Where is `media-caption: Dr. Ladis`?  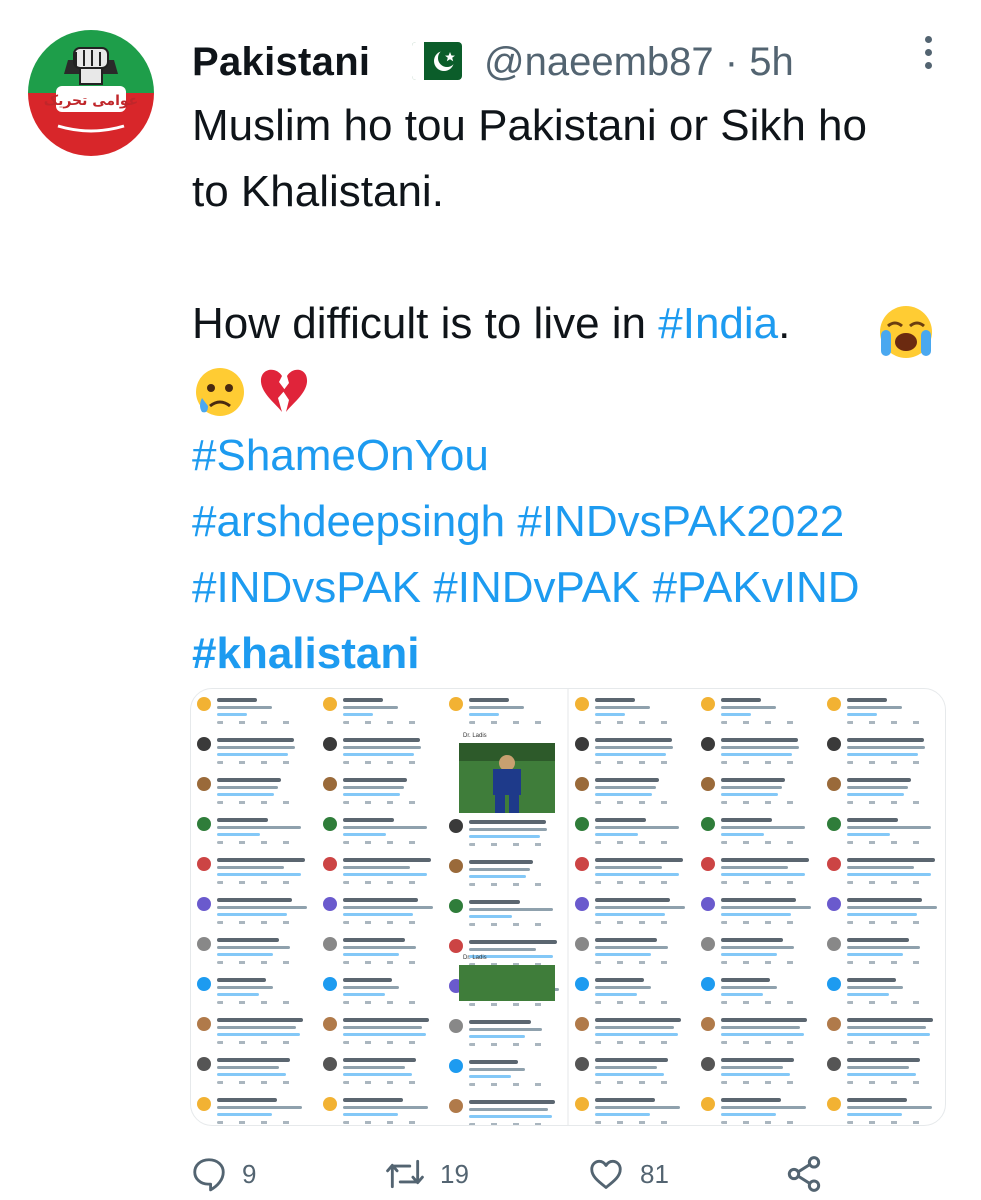
media-caption: Dr. Ladis is located at coordinates (475, 958).